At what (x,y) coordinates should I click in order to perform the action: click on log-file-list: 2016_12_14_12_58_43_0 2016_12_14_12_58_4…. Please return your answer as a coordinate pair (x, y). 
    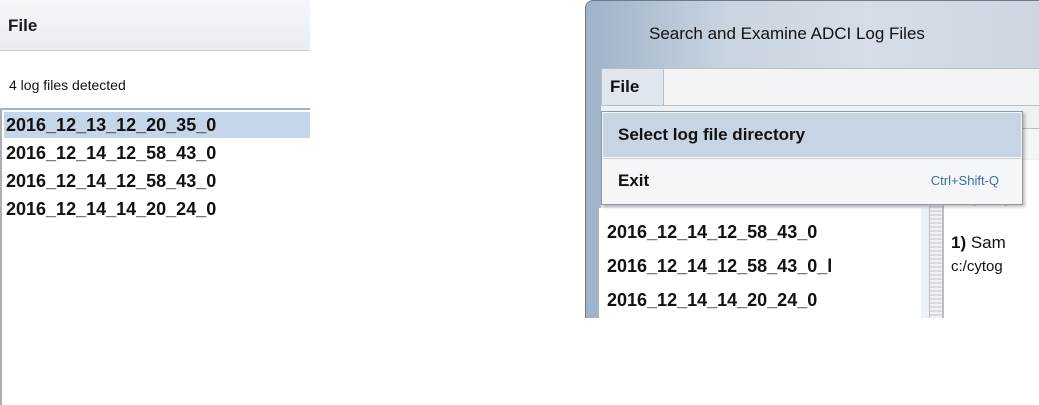
    Looking at the image, I should click on (760, 263).